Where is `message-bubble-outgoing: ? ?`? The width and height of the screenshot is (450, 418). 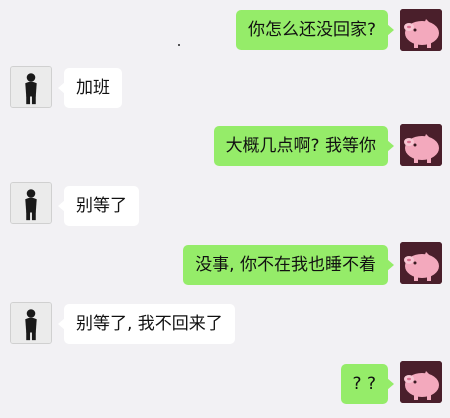 message-bubble-outgoing: ? ? is located at coordinates (367, 384).